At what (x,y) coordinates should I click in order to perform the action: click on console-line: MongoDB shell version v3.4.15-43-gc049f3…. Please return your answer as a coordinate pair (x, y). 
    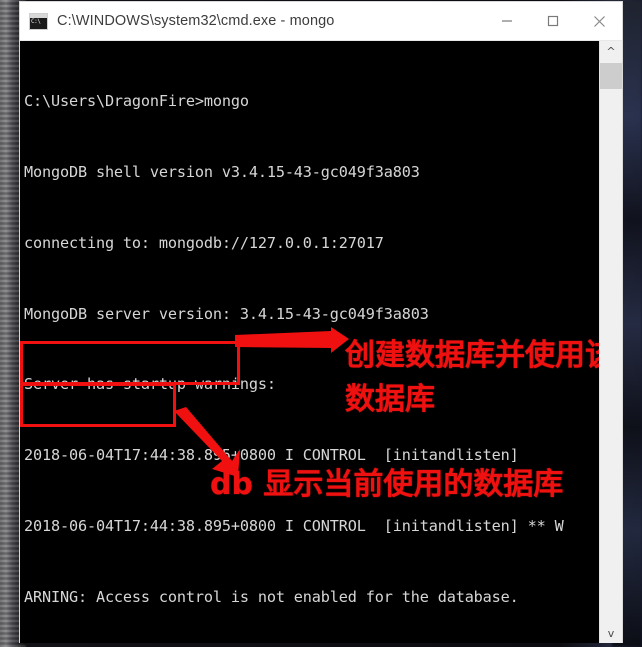
    Looking at the image, I should click on (222, 171).